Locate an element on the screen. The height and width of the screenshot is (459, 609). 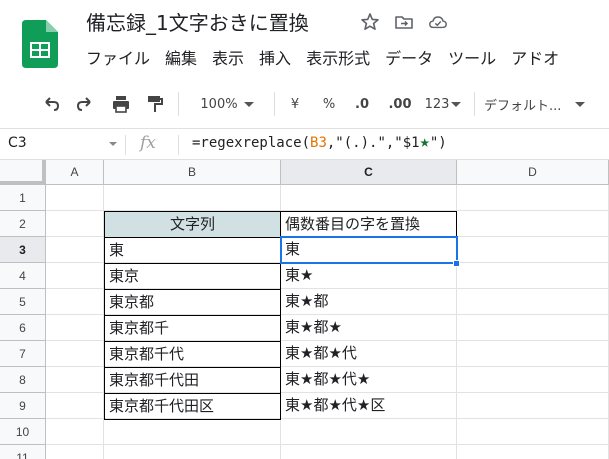
move-folder-icon is located at coordinates (404, 22).